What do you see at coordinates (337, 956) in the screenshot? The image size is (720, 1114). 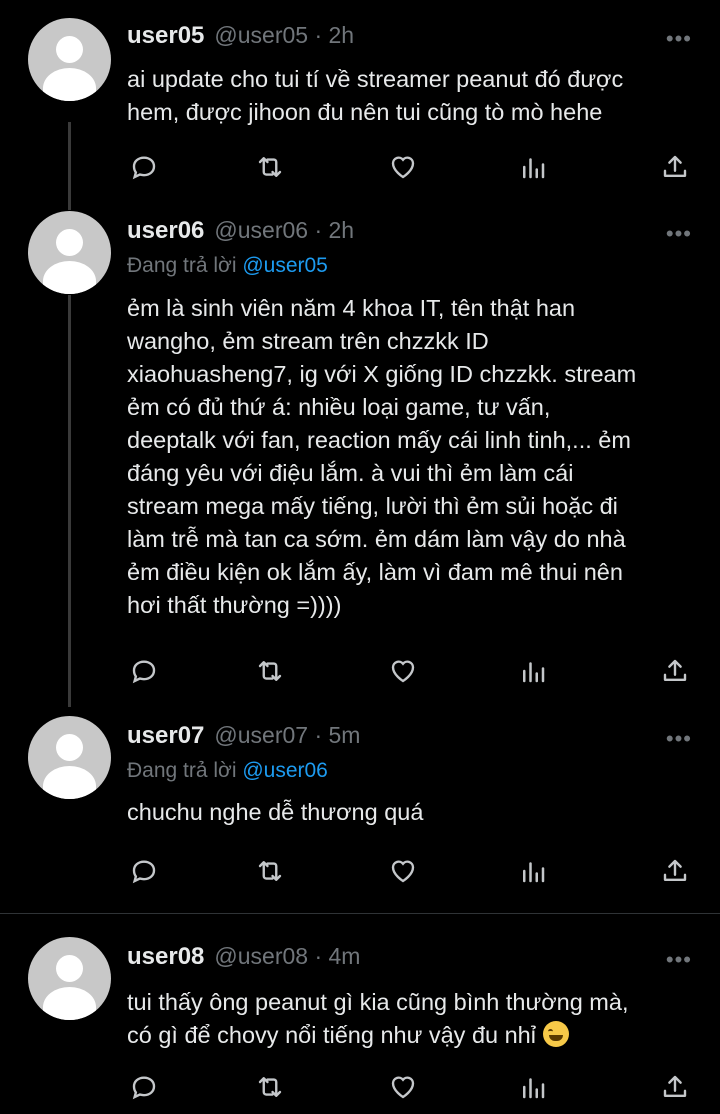 I see `timestamp: · 4m` at bounding box center [337, 956].